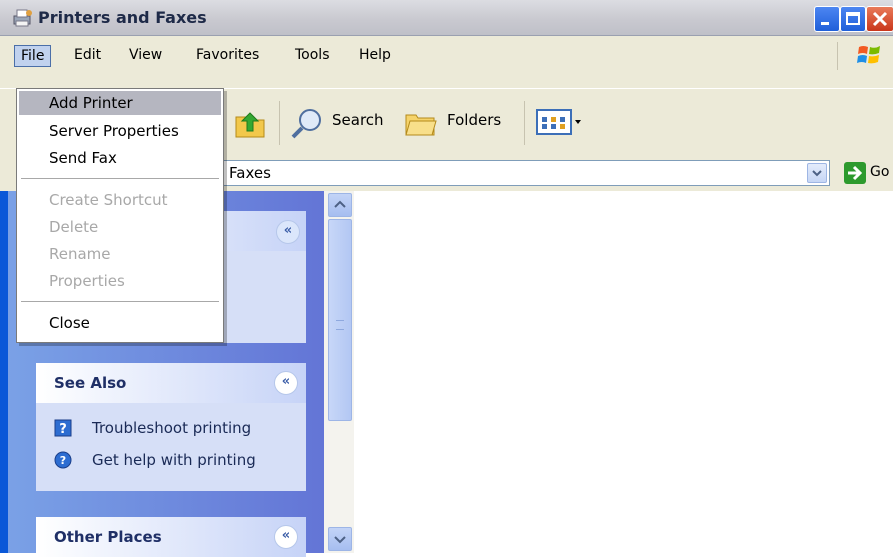 This screenshot has height=557, width=893. What do you see at coordinates (358, 120) in the screenshot?
I see `search-label: Search` at bounding box center [358, 120].